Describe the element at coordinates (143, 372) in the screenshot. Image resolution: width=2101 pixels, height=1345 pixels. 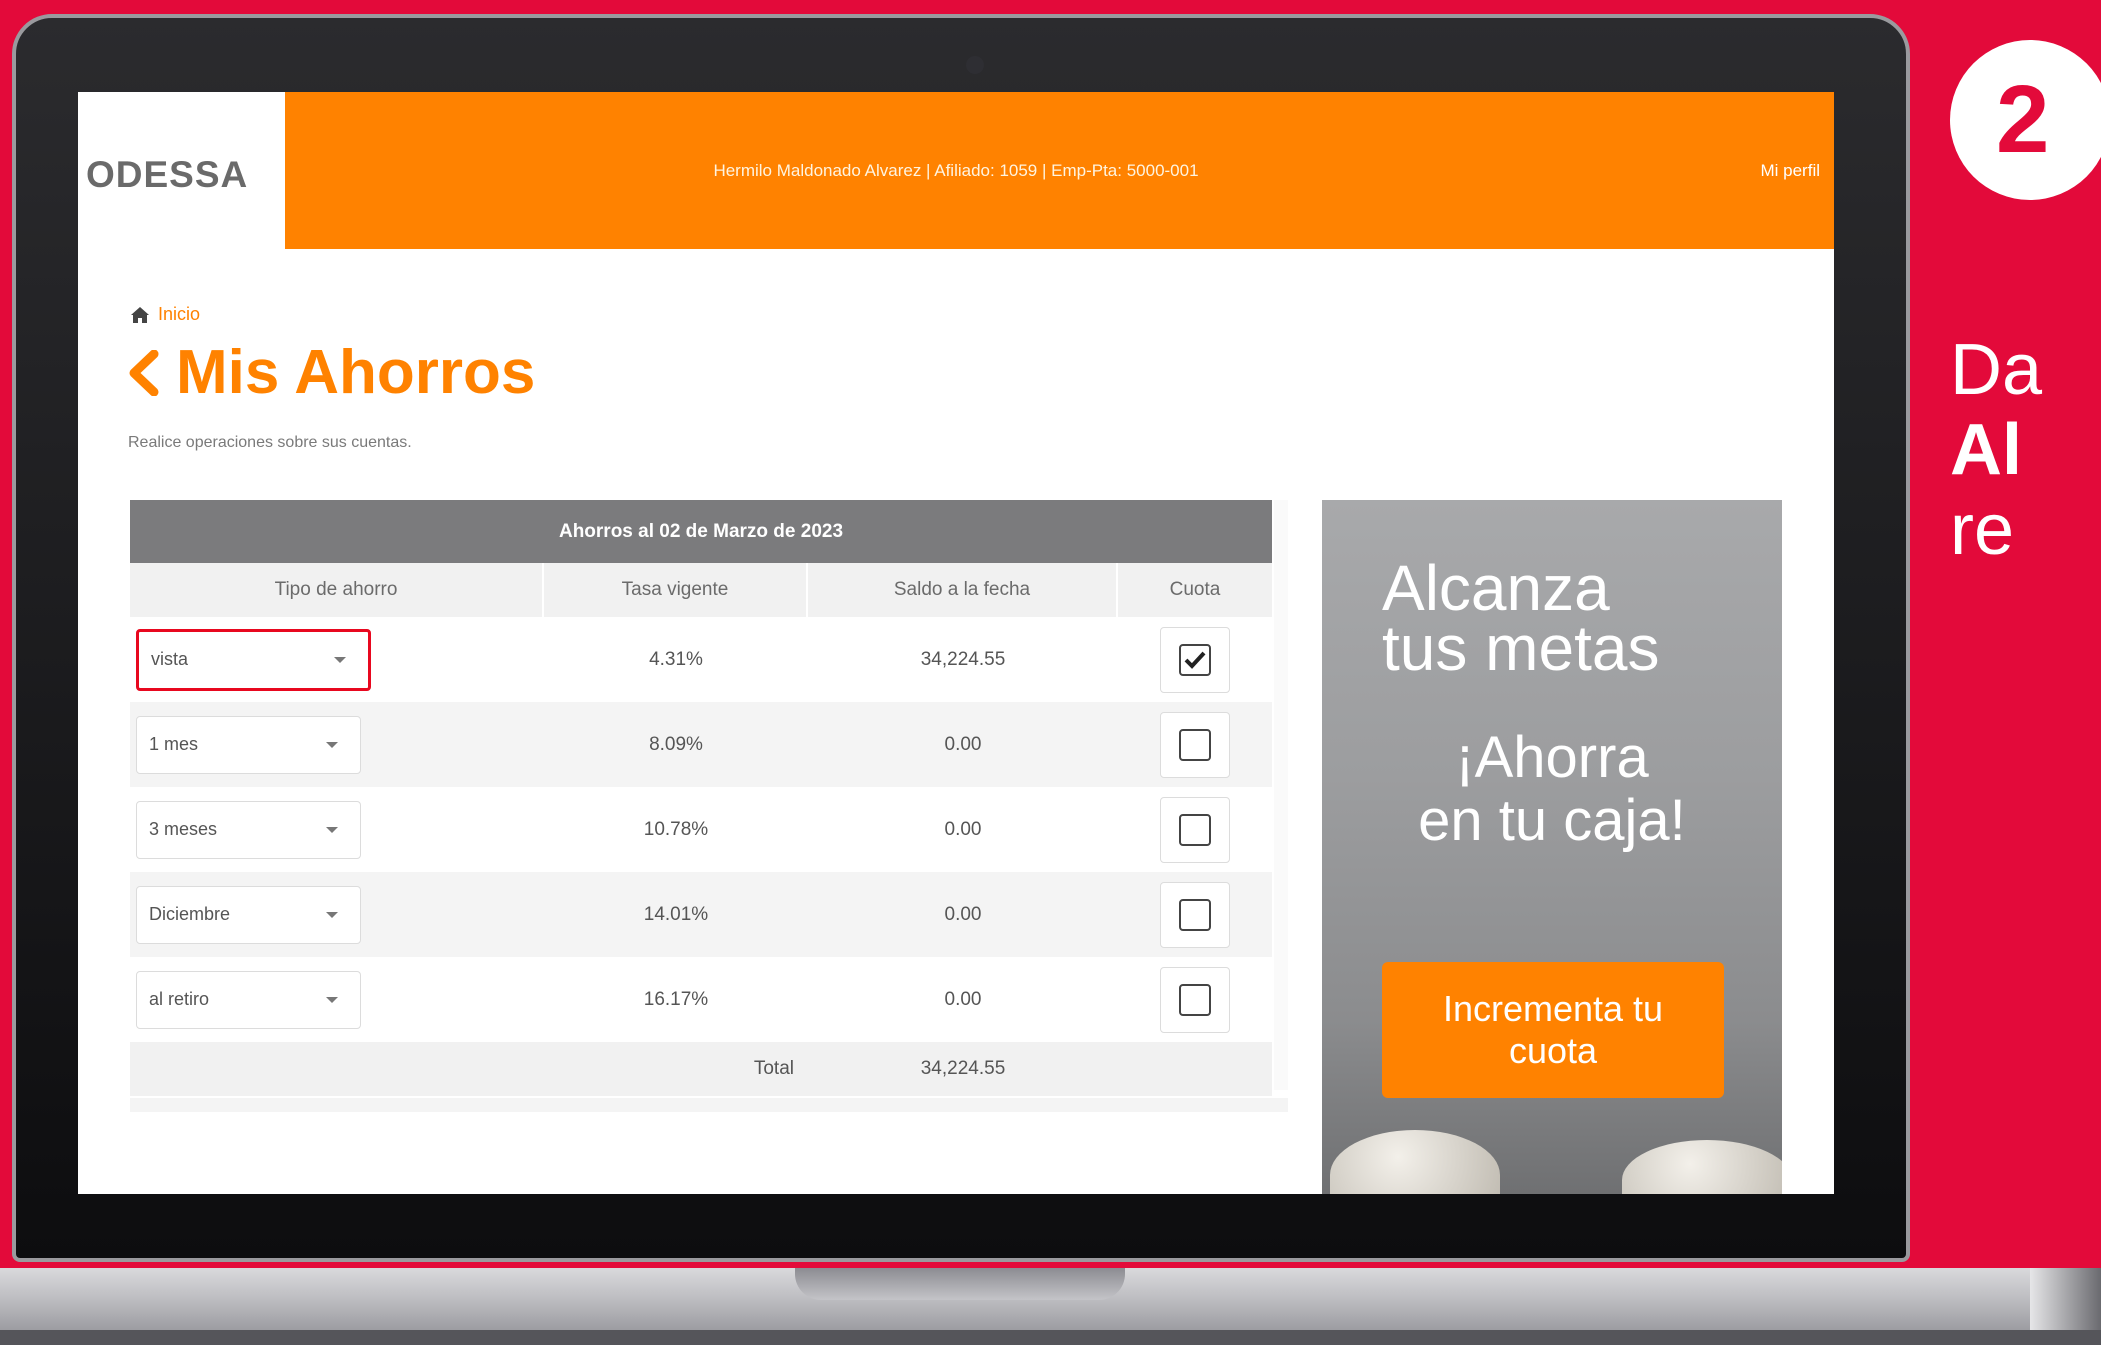
I see `chevron-left-icon` at that location.